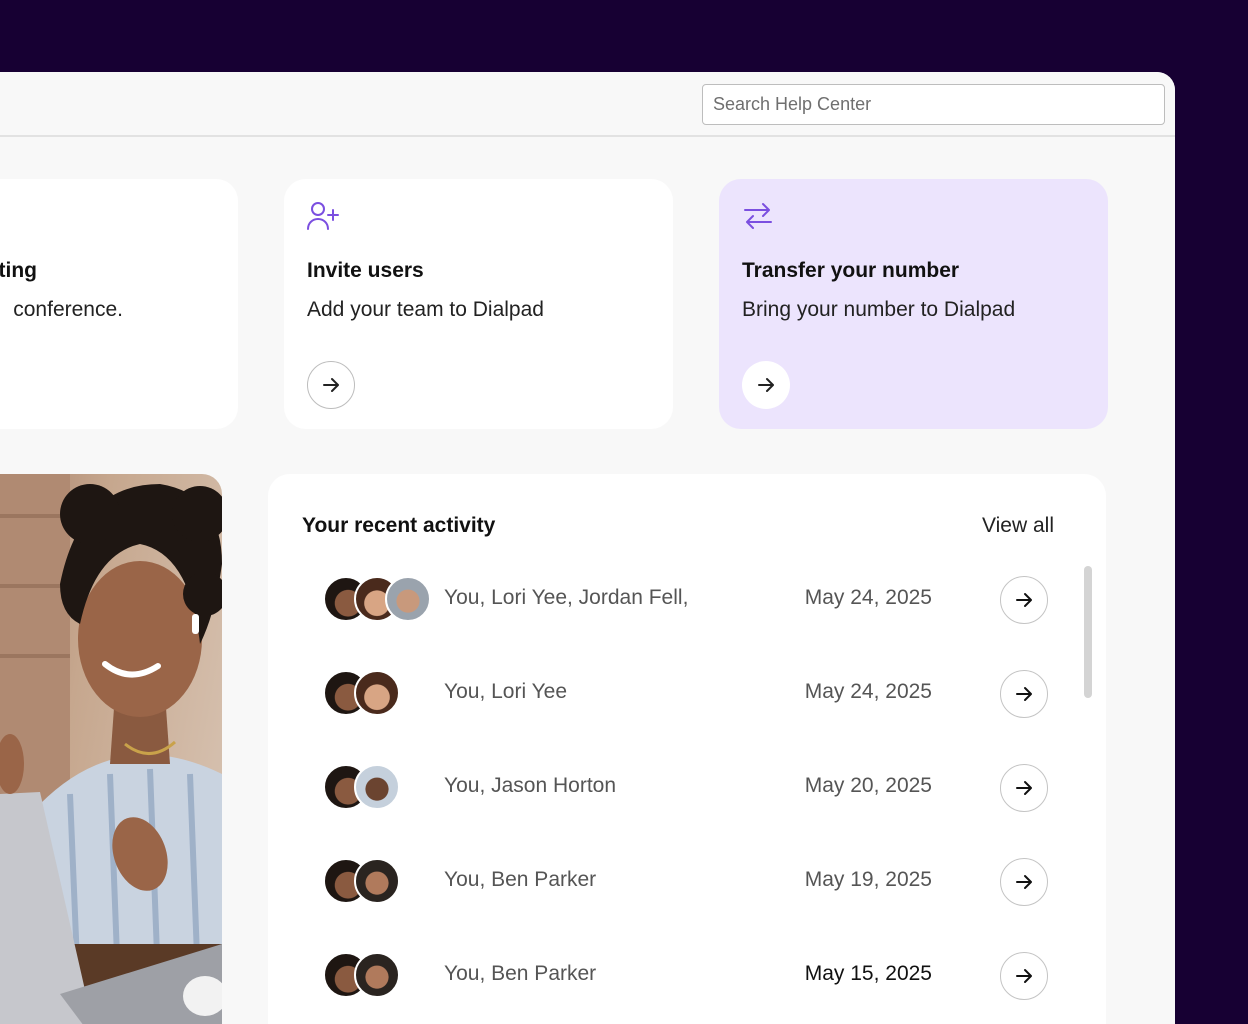  What do you see at coordinates (687, 975) in the screenshot?
I see `activity-row: You, Ben Parker May 15, 2025` at bounding box center [687, 975].